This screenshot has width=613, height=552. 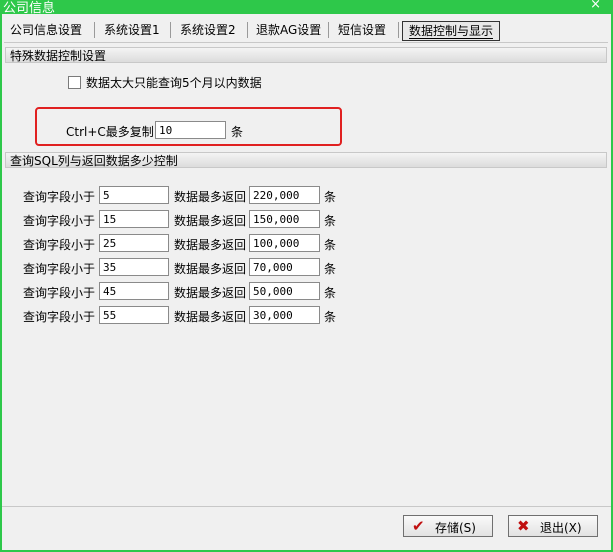 What do you see at coordinates (74, 82) in the screenshot?
I see `limit-5-months-checkbox` at bounding box center [74, 82].